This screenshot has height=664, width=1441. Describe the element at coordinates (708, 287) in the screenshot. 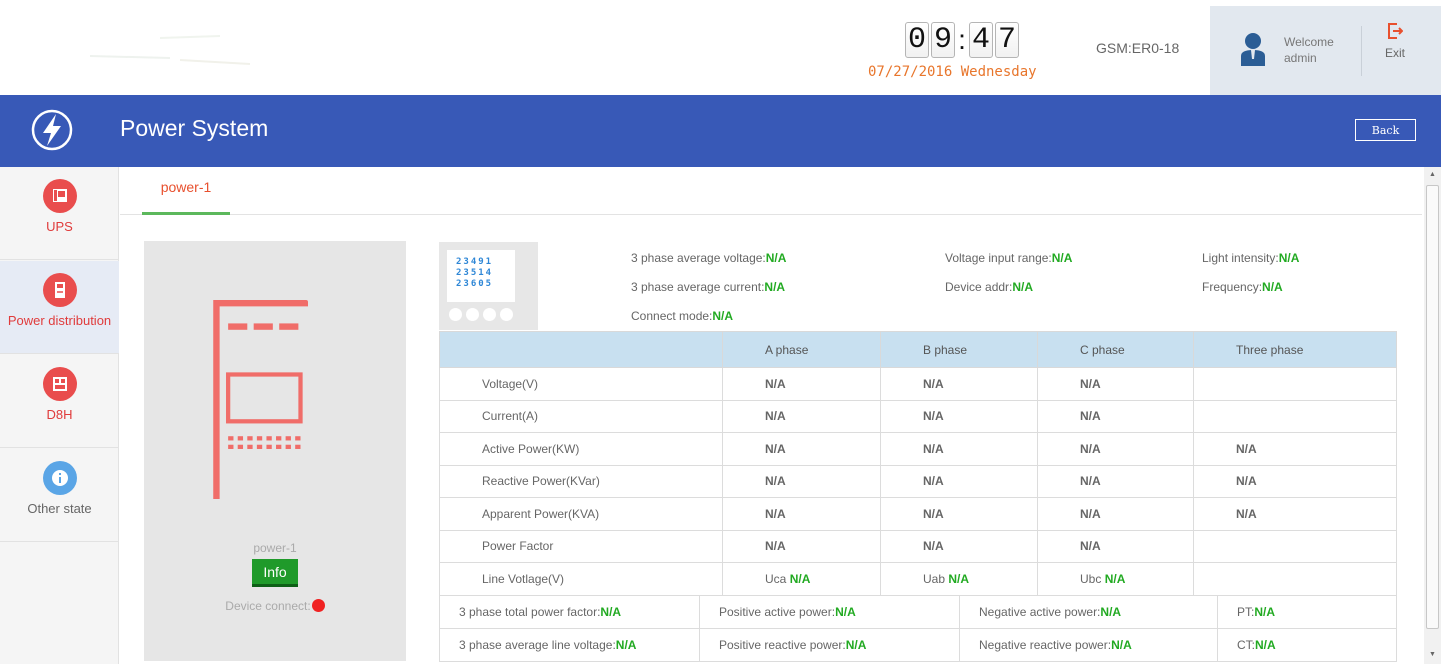

I see `avg-current: 3 phase average current:N/A` at that location.